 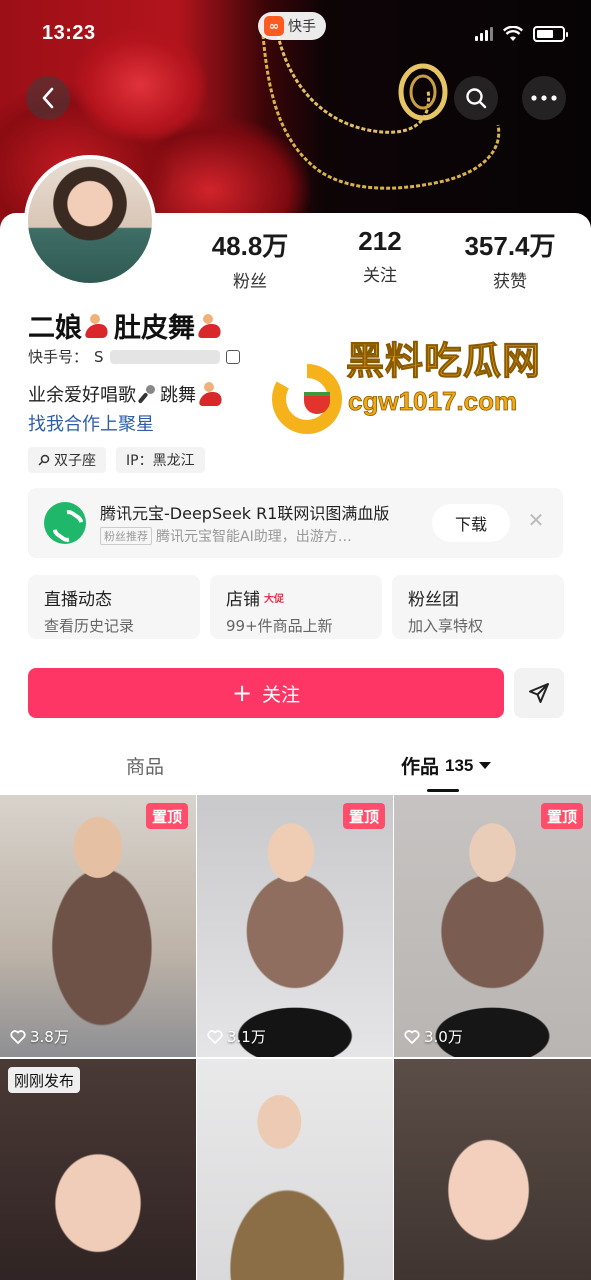 What do you see at coordinates (274, 26) in the screenshot?
I see `kuaishou-logo-icon: ∞` at bounding box center [274, 26].